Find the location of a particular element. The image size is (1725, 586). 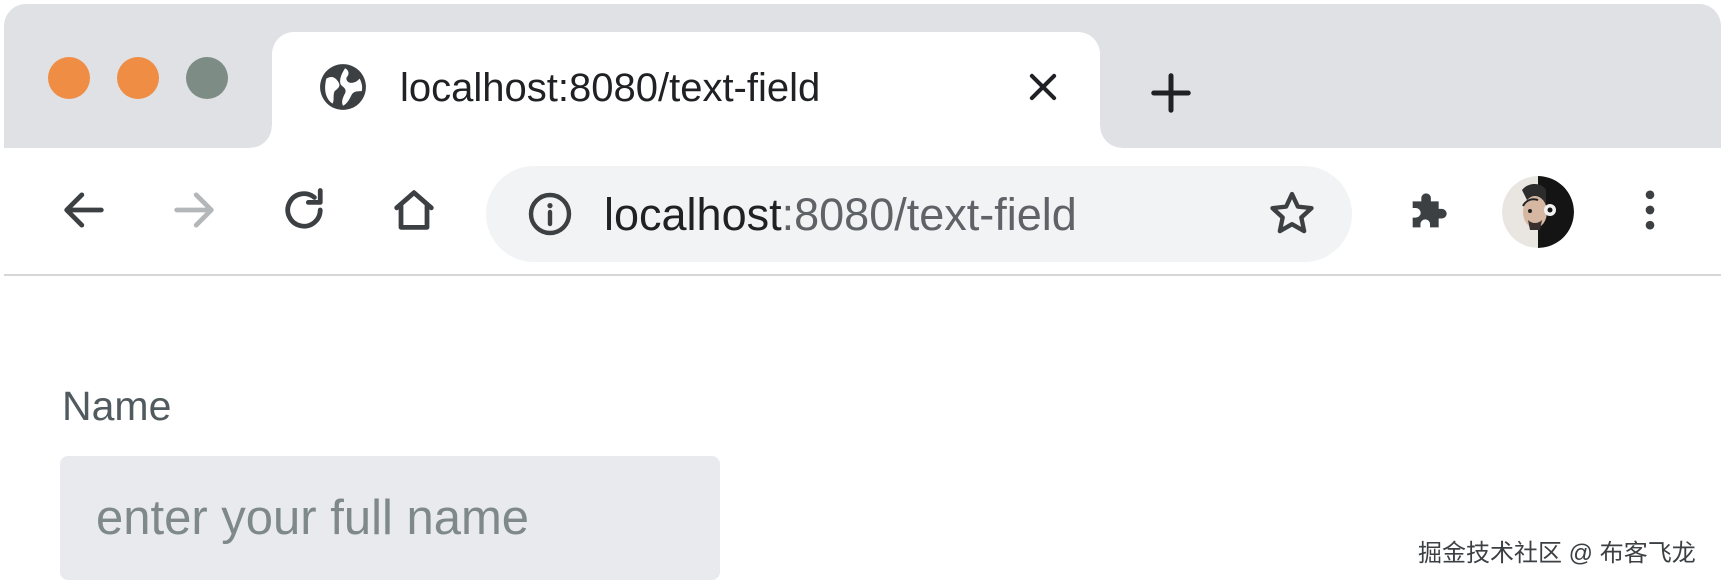

reload-icon is located at coordinates (304, 210).